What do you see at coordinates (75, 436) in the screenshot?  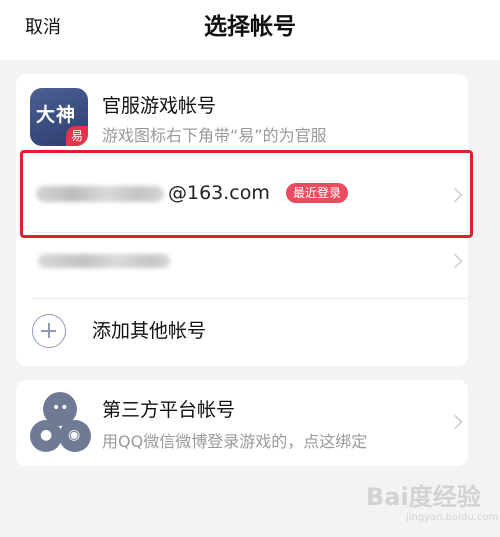 I see `weibo-icon: ◉` at bounding box center [75, 436].